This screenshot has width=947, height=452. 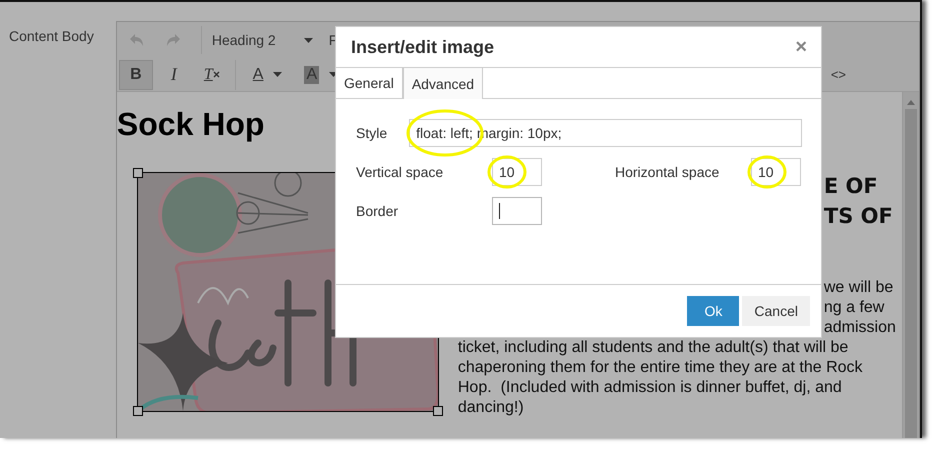 I want to click on scrollbar, so click(x=910, y=265).